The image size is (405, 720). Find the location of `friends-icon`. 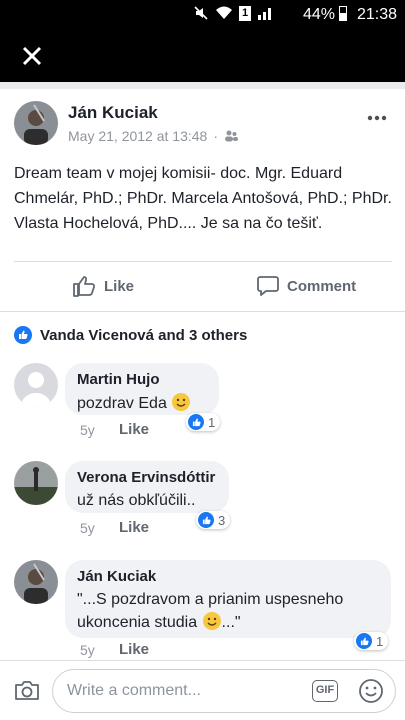

friends-icon is located at coordinates (231, 136).